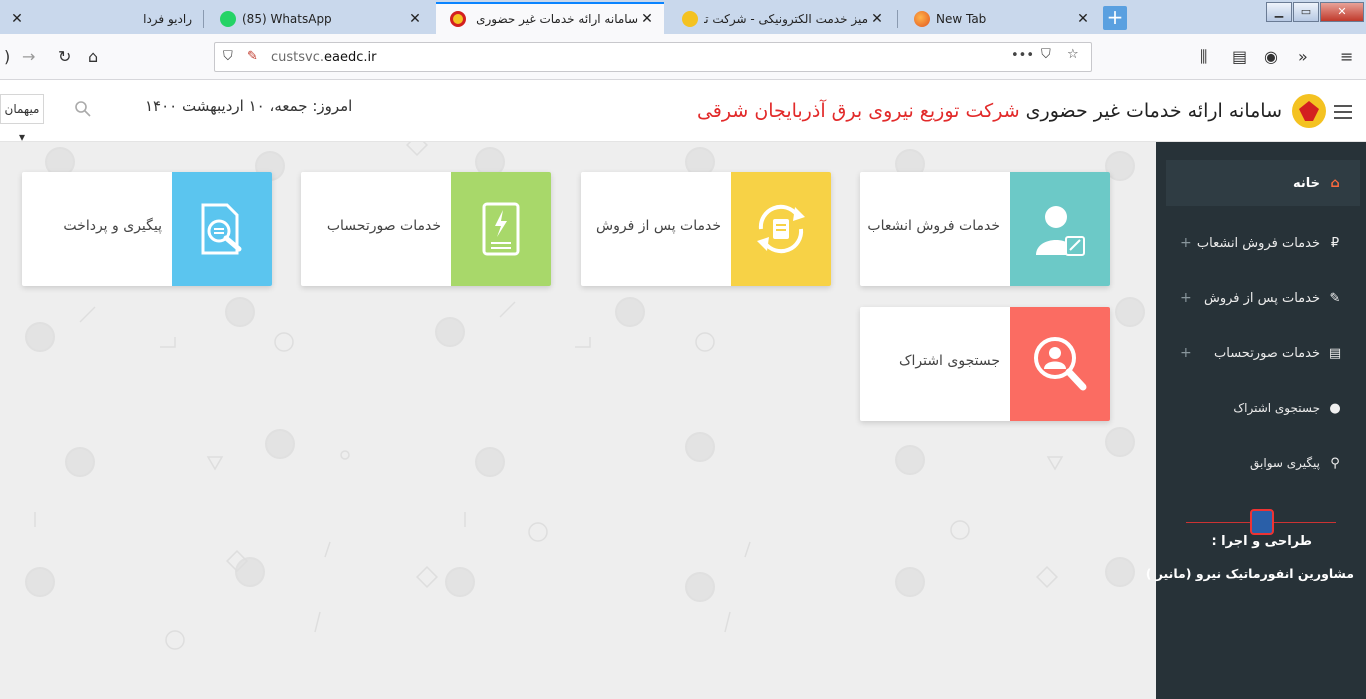 Image resolution: width=1366 pixels, height=699 pixels. Describe the element at coordinates (1335, 408) in the screenshot. I see `user-icon: ●` at that location.